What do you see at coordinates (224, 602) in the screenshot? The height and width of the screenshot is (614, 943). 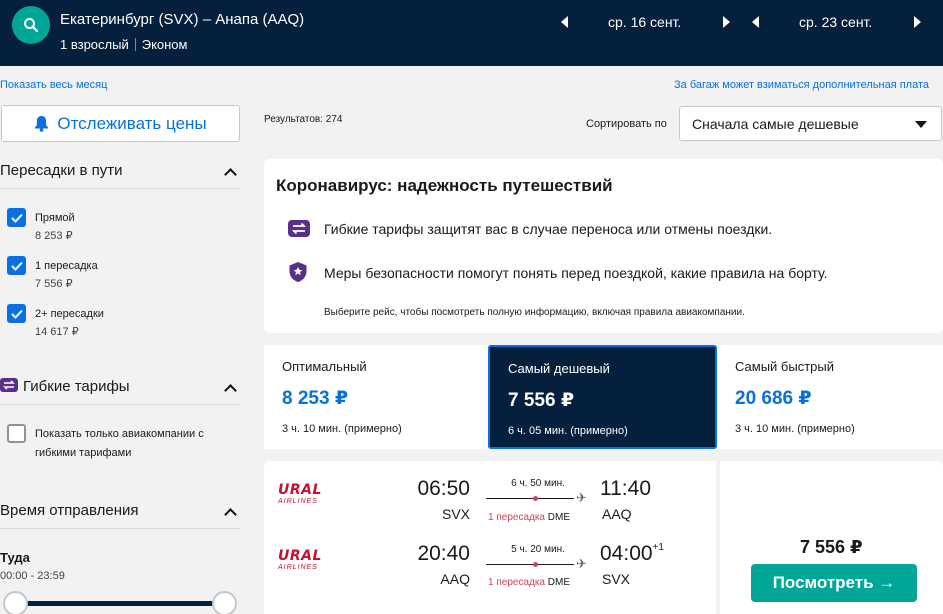 I see `slider-handle-max` at bounding box center [224, 602].